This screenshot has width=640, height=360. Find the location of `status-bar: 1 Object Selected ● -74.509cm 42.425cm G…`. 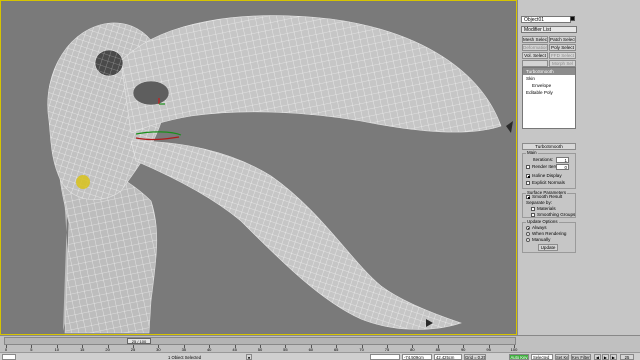

status-bar: 1 Object Selected ● -74.509cm 42.425cm G… is located at coordinates (320, 356).